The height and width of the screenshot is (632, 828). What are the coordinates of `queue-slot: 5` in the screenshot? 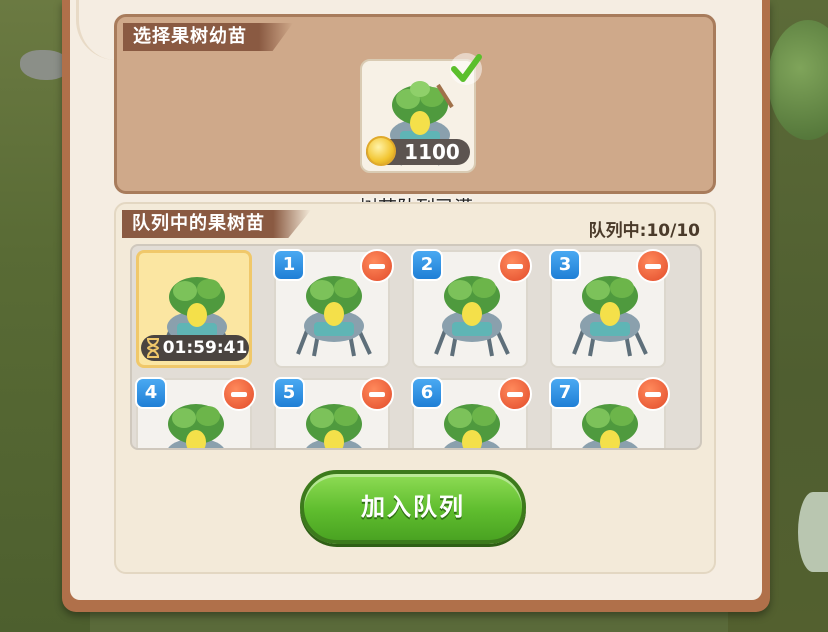 It's located at (333, 412).